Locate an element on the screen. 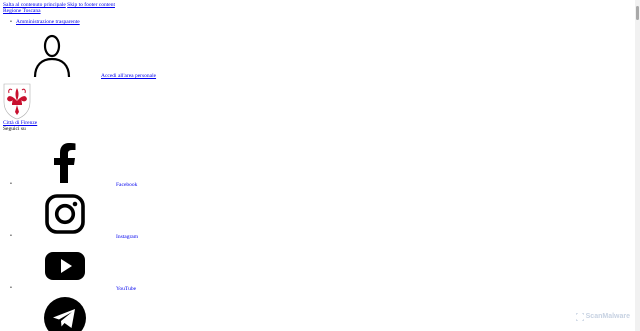 The width and height of the screenshot is (640, 331). social-item-youtube: • YouTube is located at coordinates (80, 267).